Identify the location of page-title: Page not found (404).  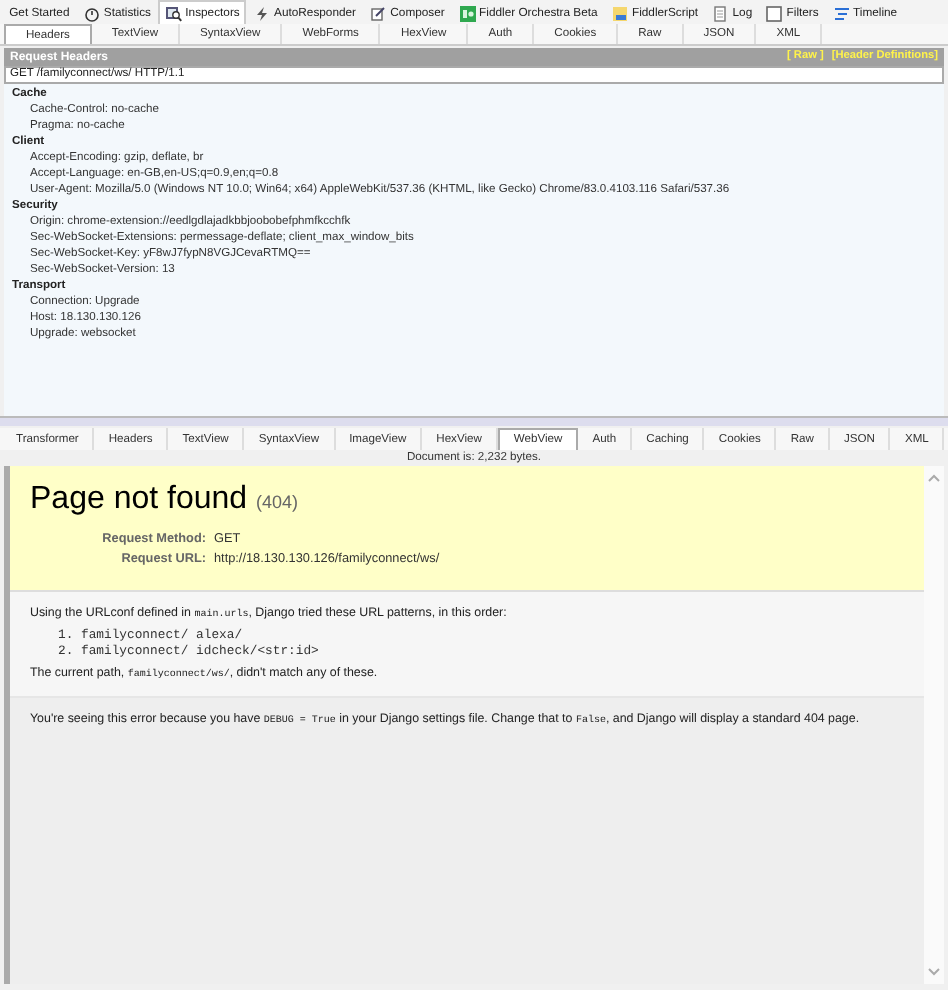
(165, 500).